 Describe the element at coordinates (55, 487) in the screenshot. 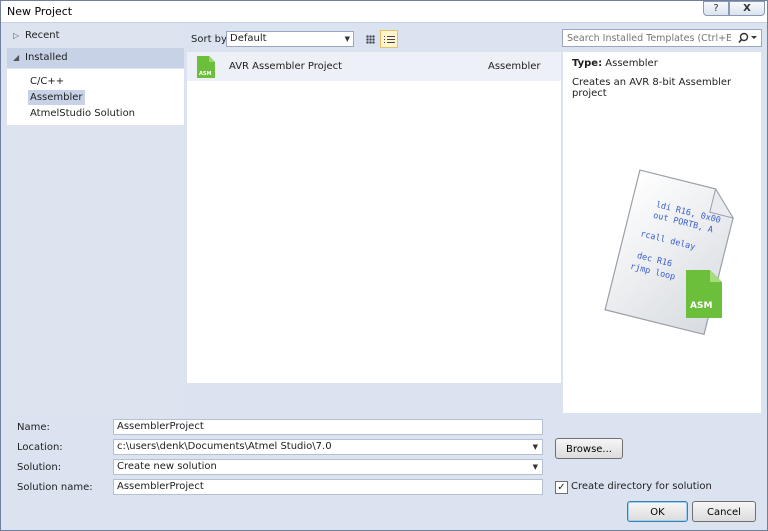

I see `solution-name-label: Solution name:` at that location.